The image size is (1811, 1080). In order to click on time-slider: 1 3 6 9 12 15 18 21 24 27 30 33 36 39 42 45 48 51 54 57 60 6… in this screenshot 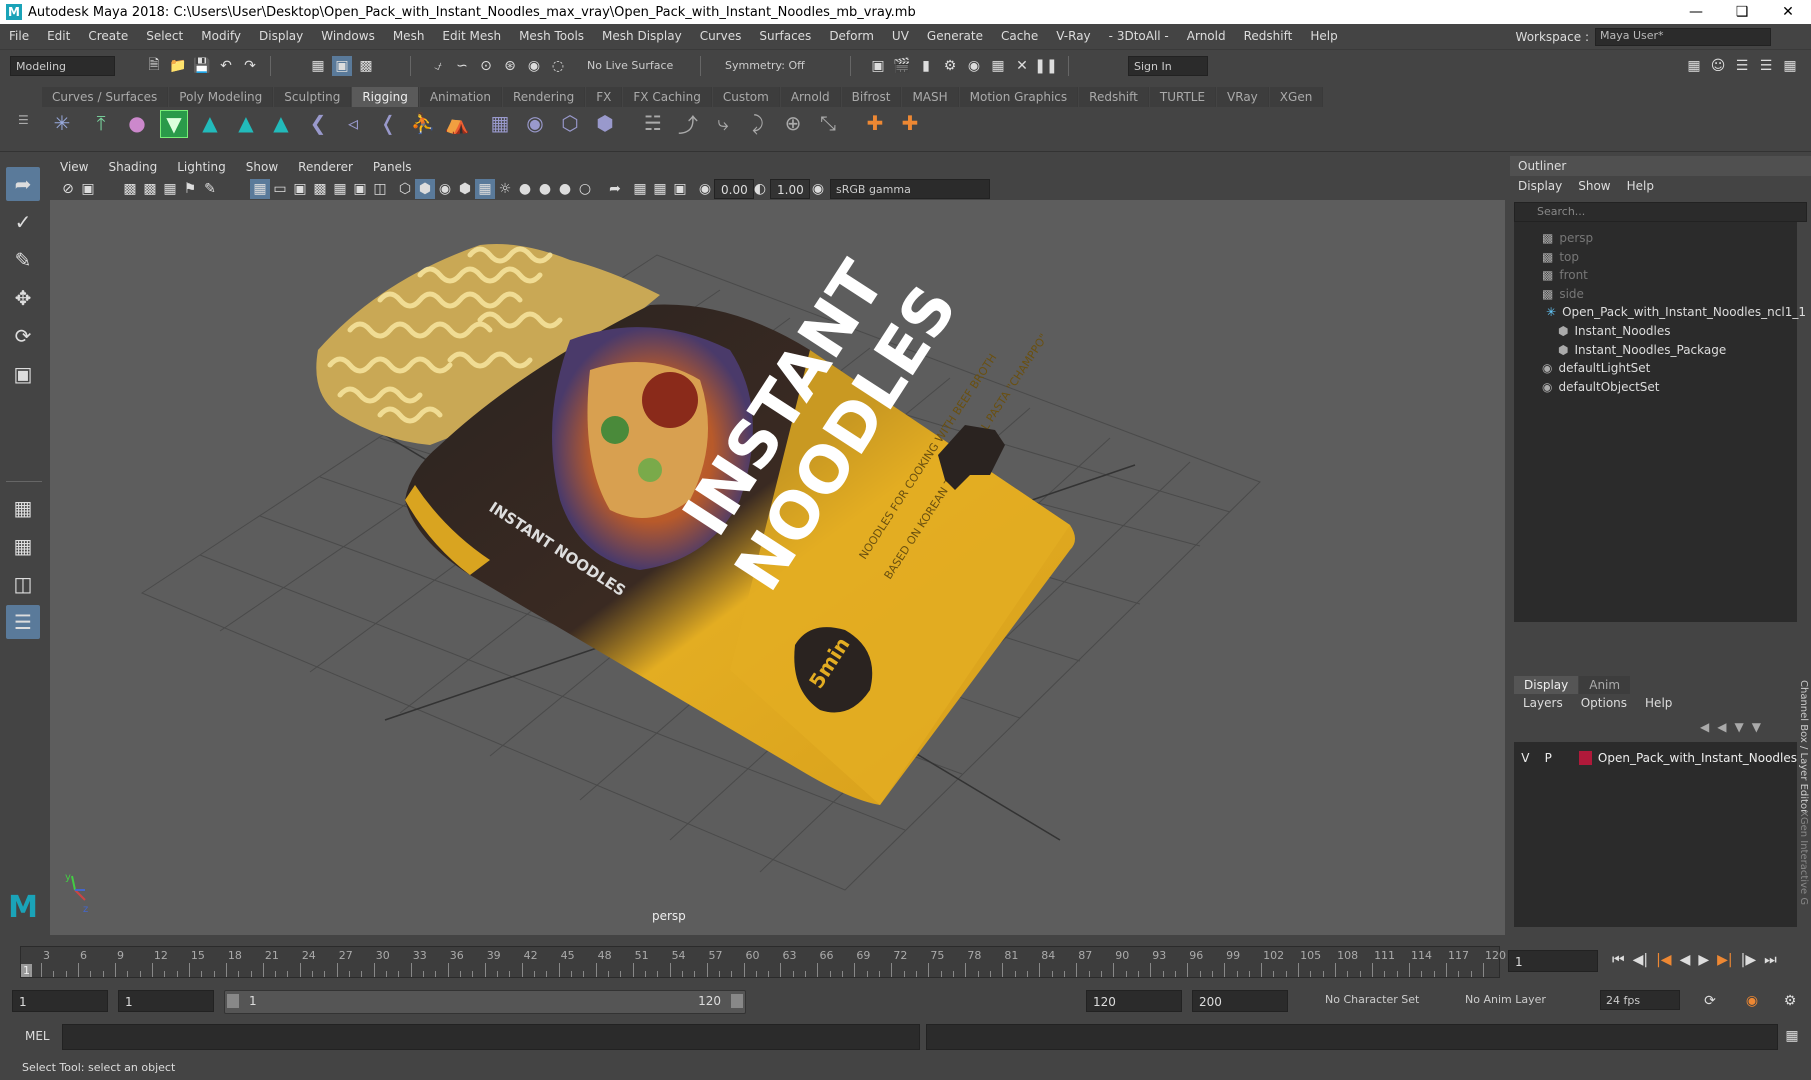, I will do `click(905, 961)`.